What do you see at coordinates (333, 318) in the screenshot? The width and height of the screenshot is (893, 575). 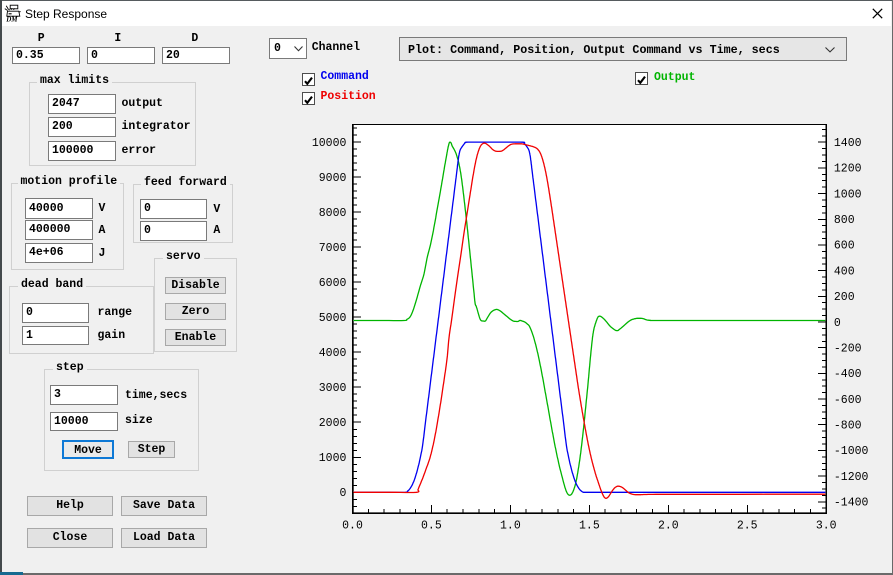 I see `svg-text: 5000` at bounding box center [333, 318].